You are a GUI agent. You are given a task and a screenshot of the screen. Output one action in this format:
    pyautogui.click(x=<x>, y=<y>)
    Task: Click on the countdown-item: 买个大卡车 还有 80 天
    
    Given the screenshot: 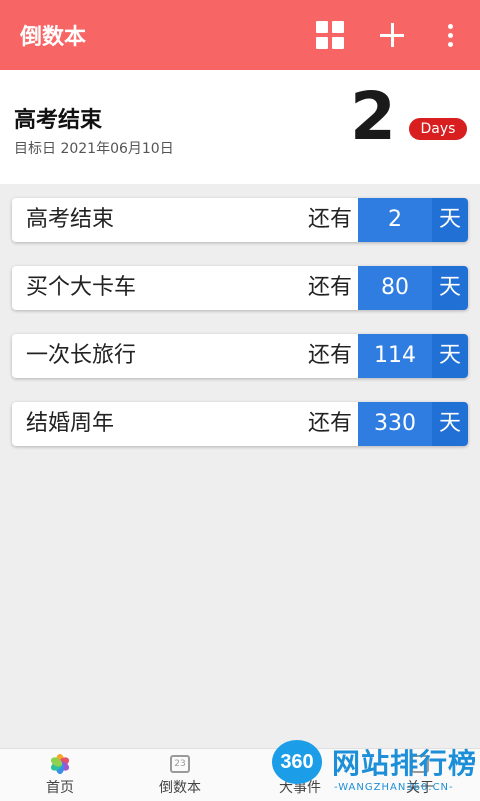 What is the action you would take?
    pyautogui.click(x=240, y=288)
    